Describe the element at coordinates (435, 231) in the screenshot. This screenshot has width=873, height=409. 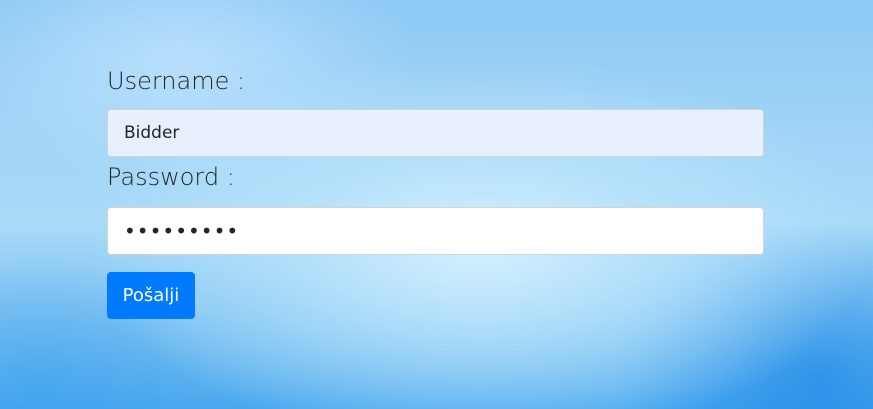
I see `password-input: •••••••••` at that location.